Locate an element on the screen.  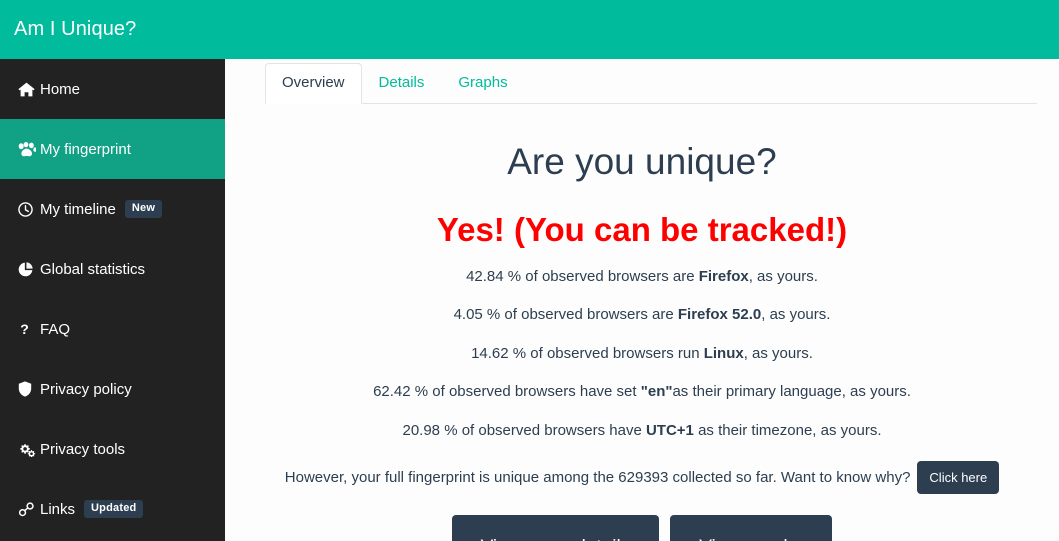
sidebar-item-label: Links is located at coordinates (58, 509).